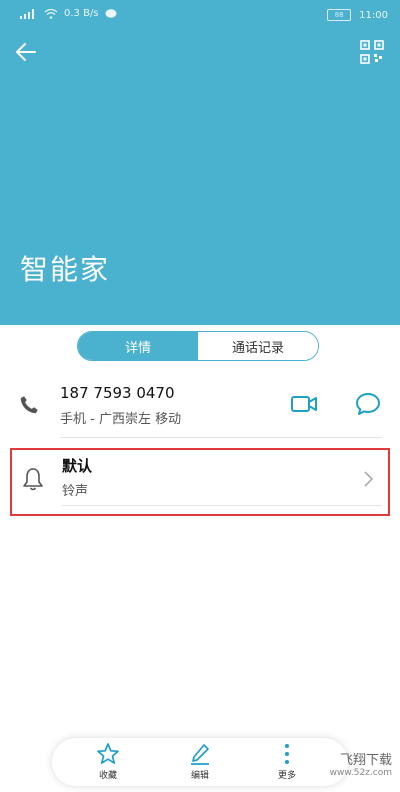  What do you see at coordinates (117, 393) in the screenshot?
I see `phone-number: 187 7593 0470` at bounding box center [117, 393].